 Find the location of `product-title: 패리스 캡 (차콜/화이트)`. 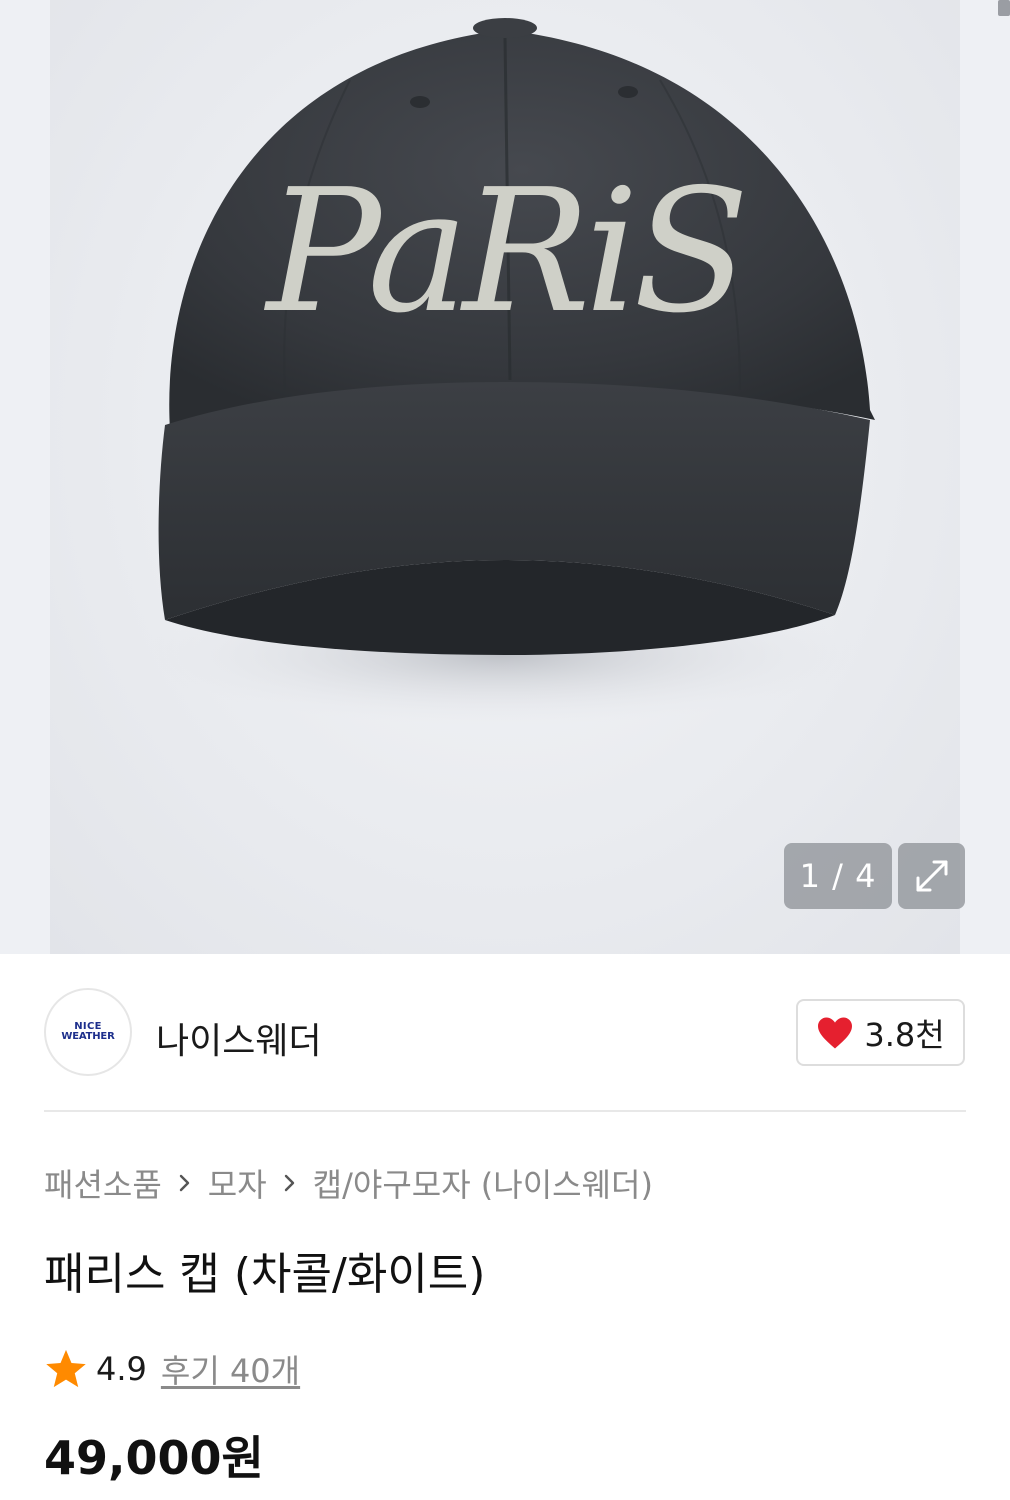

product-title: 패리스 캡 (차콜/화이트) is located at coordinates (265, 1274).